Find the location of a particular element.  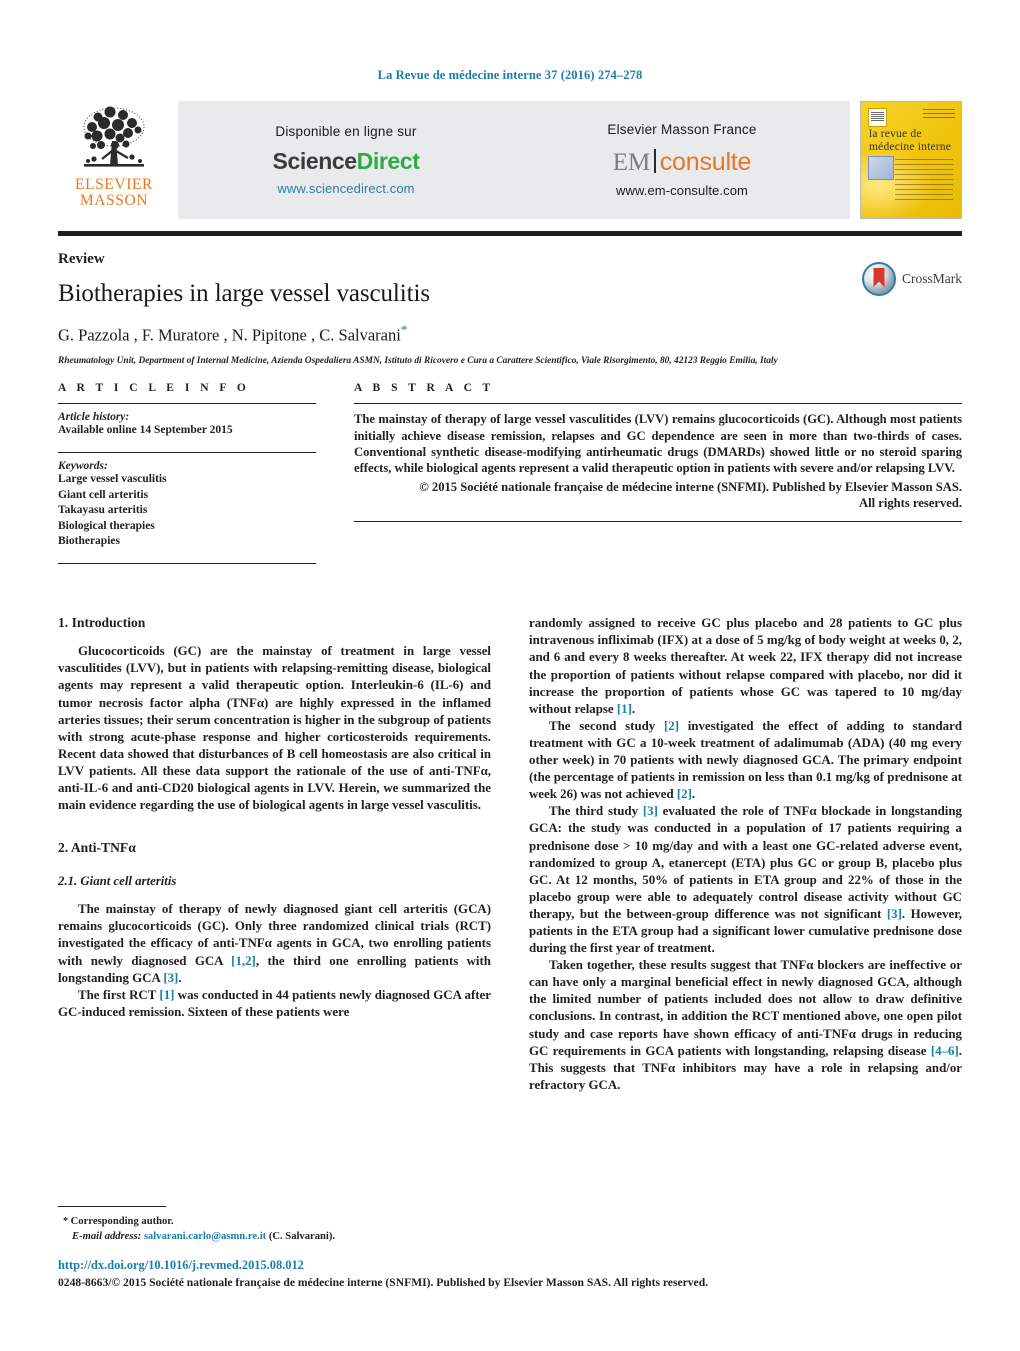

article-info-spacer is located at coordinates (187, 445).